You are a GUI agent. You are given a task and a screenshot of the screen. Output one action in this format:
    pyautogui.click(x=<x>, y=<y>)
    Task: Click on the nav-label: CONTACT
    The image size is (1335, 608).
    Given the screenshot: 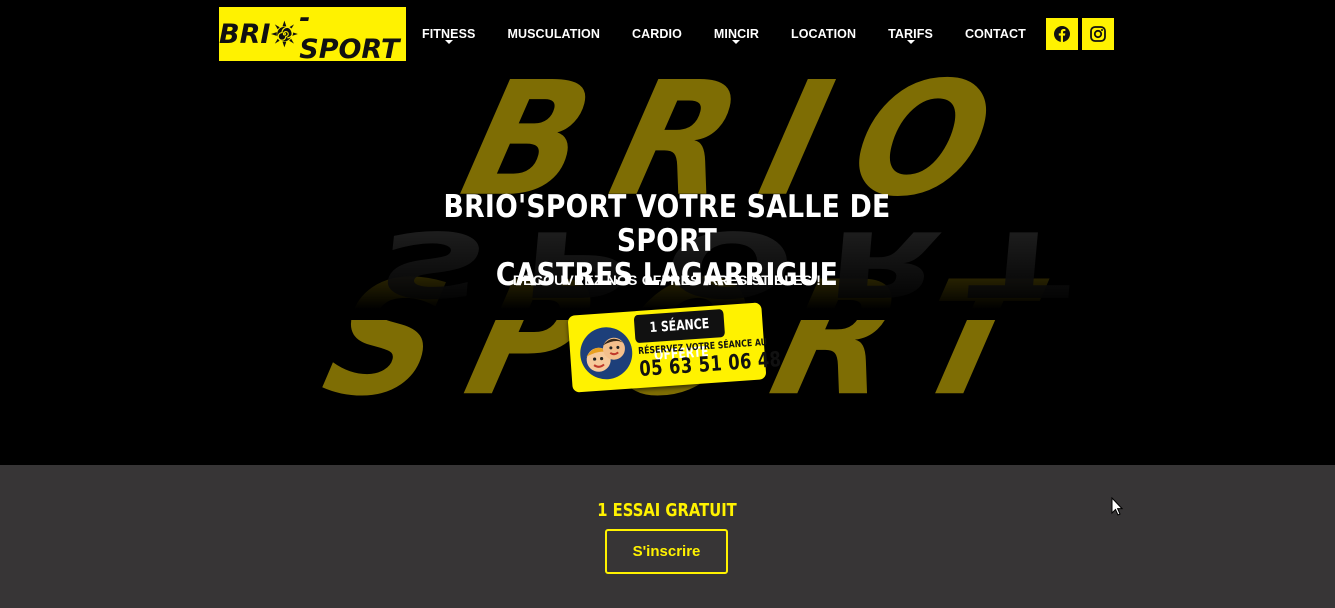 What is the action you would take?
    pyautogui.click(x=995, y=34)
    